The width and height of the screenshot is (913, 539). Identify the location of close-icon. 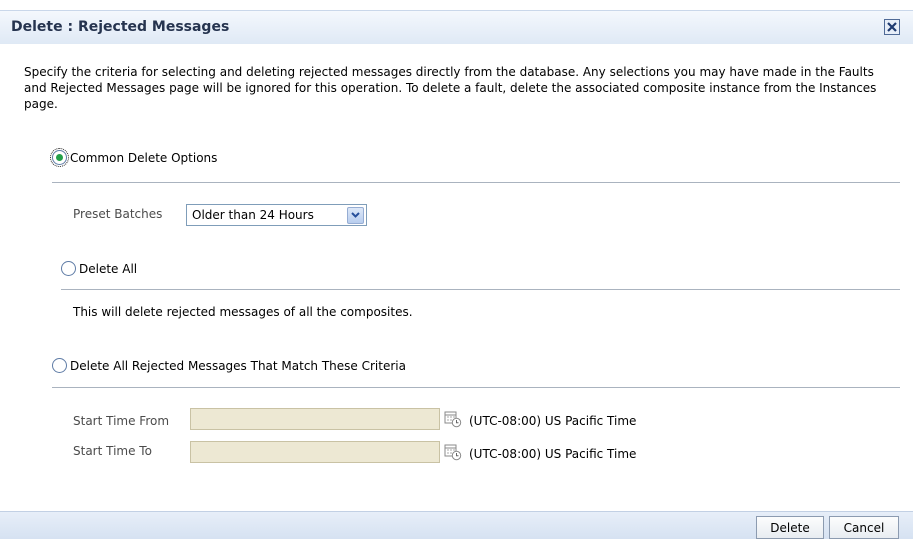
(892, 27).